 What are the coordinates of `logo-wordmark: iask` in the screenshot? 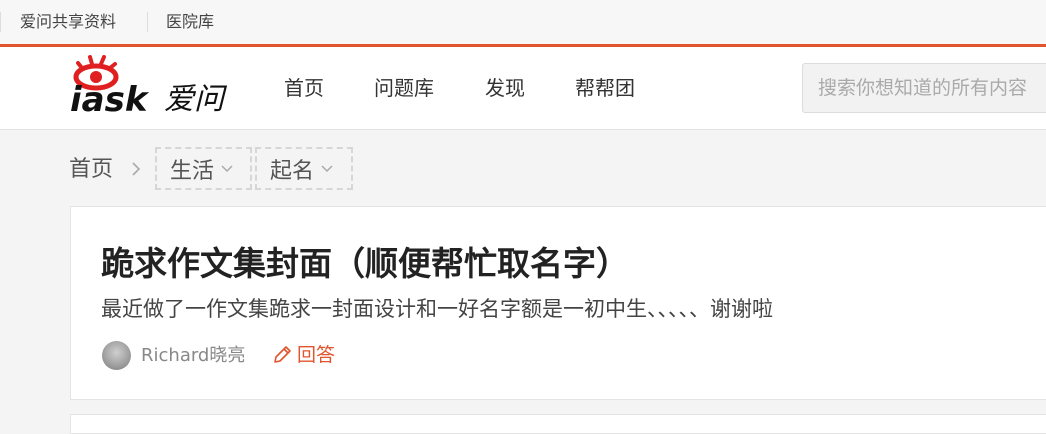 It's located at (110, 100).